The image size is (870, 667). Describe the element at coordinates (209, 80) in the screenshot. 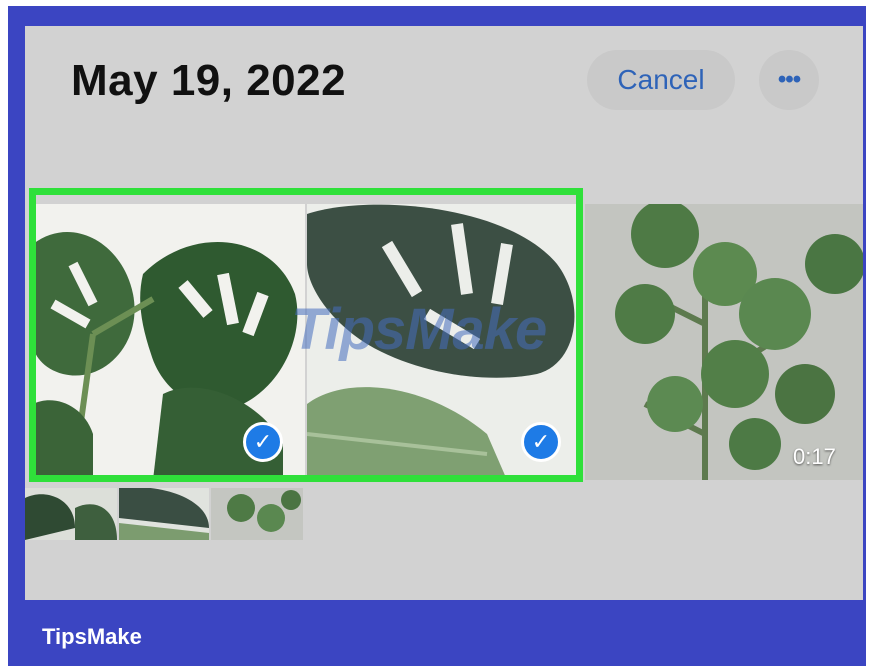

I see `date-title: May 19, 2022` at that location.